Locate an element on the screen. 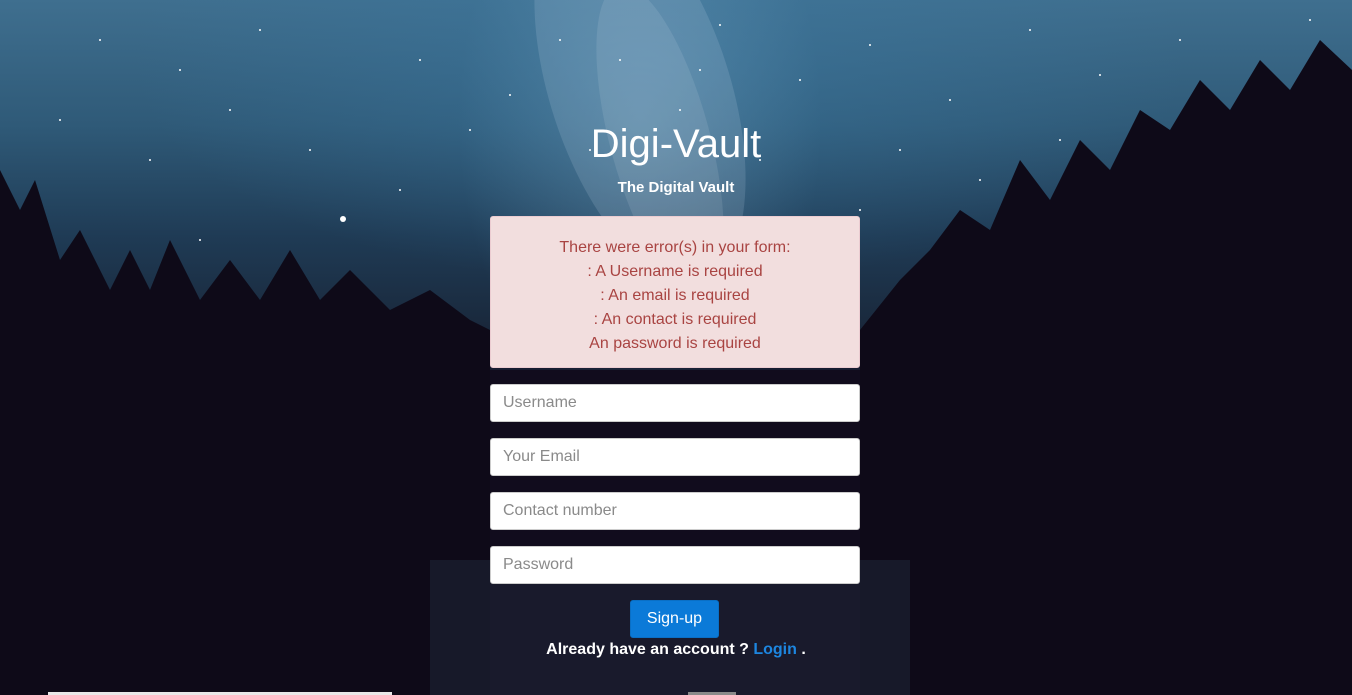 This screenshot has width=1352, height=695. username-input is located at coordinates (675, 403).